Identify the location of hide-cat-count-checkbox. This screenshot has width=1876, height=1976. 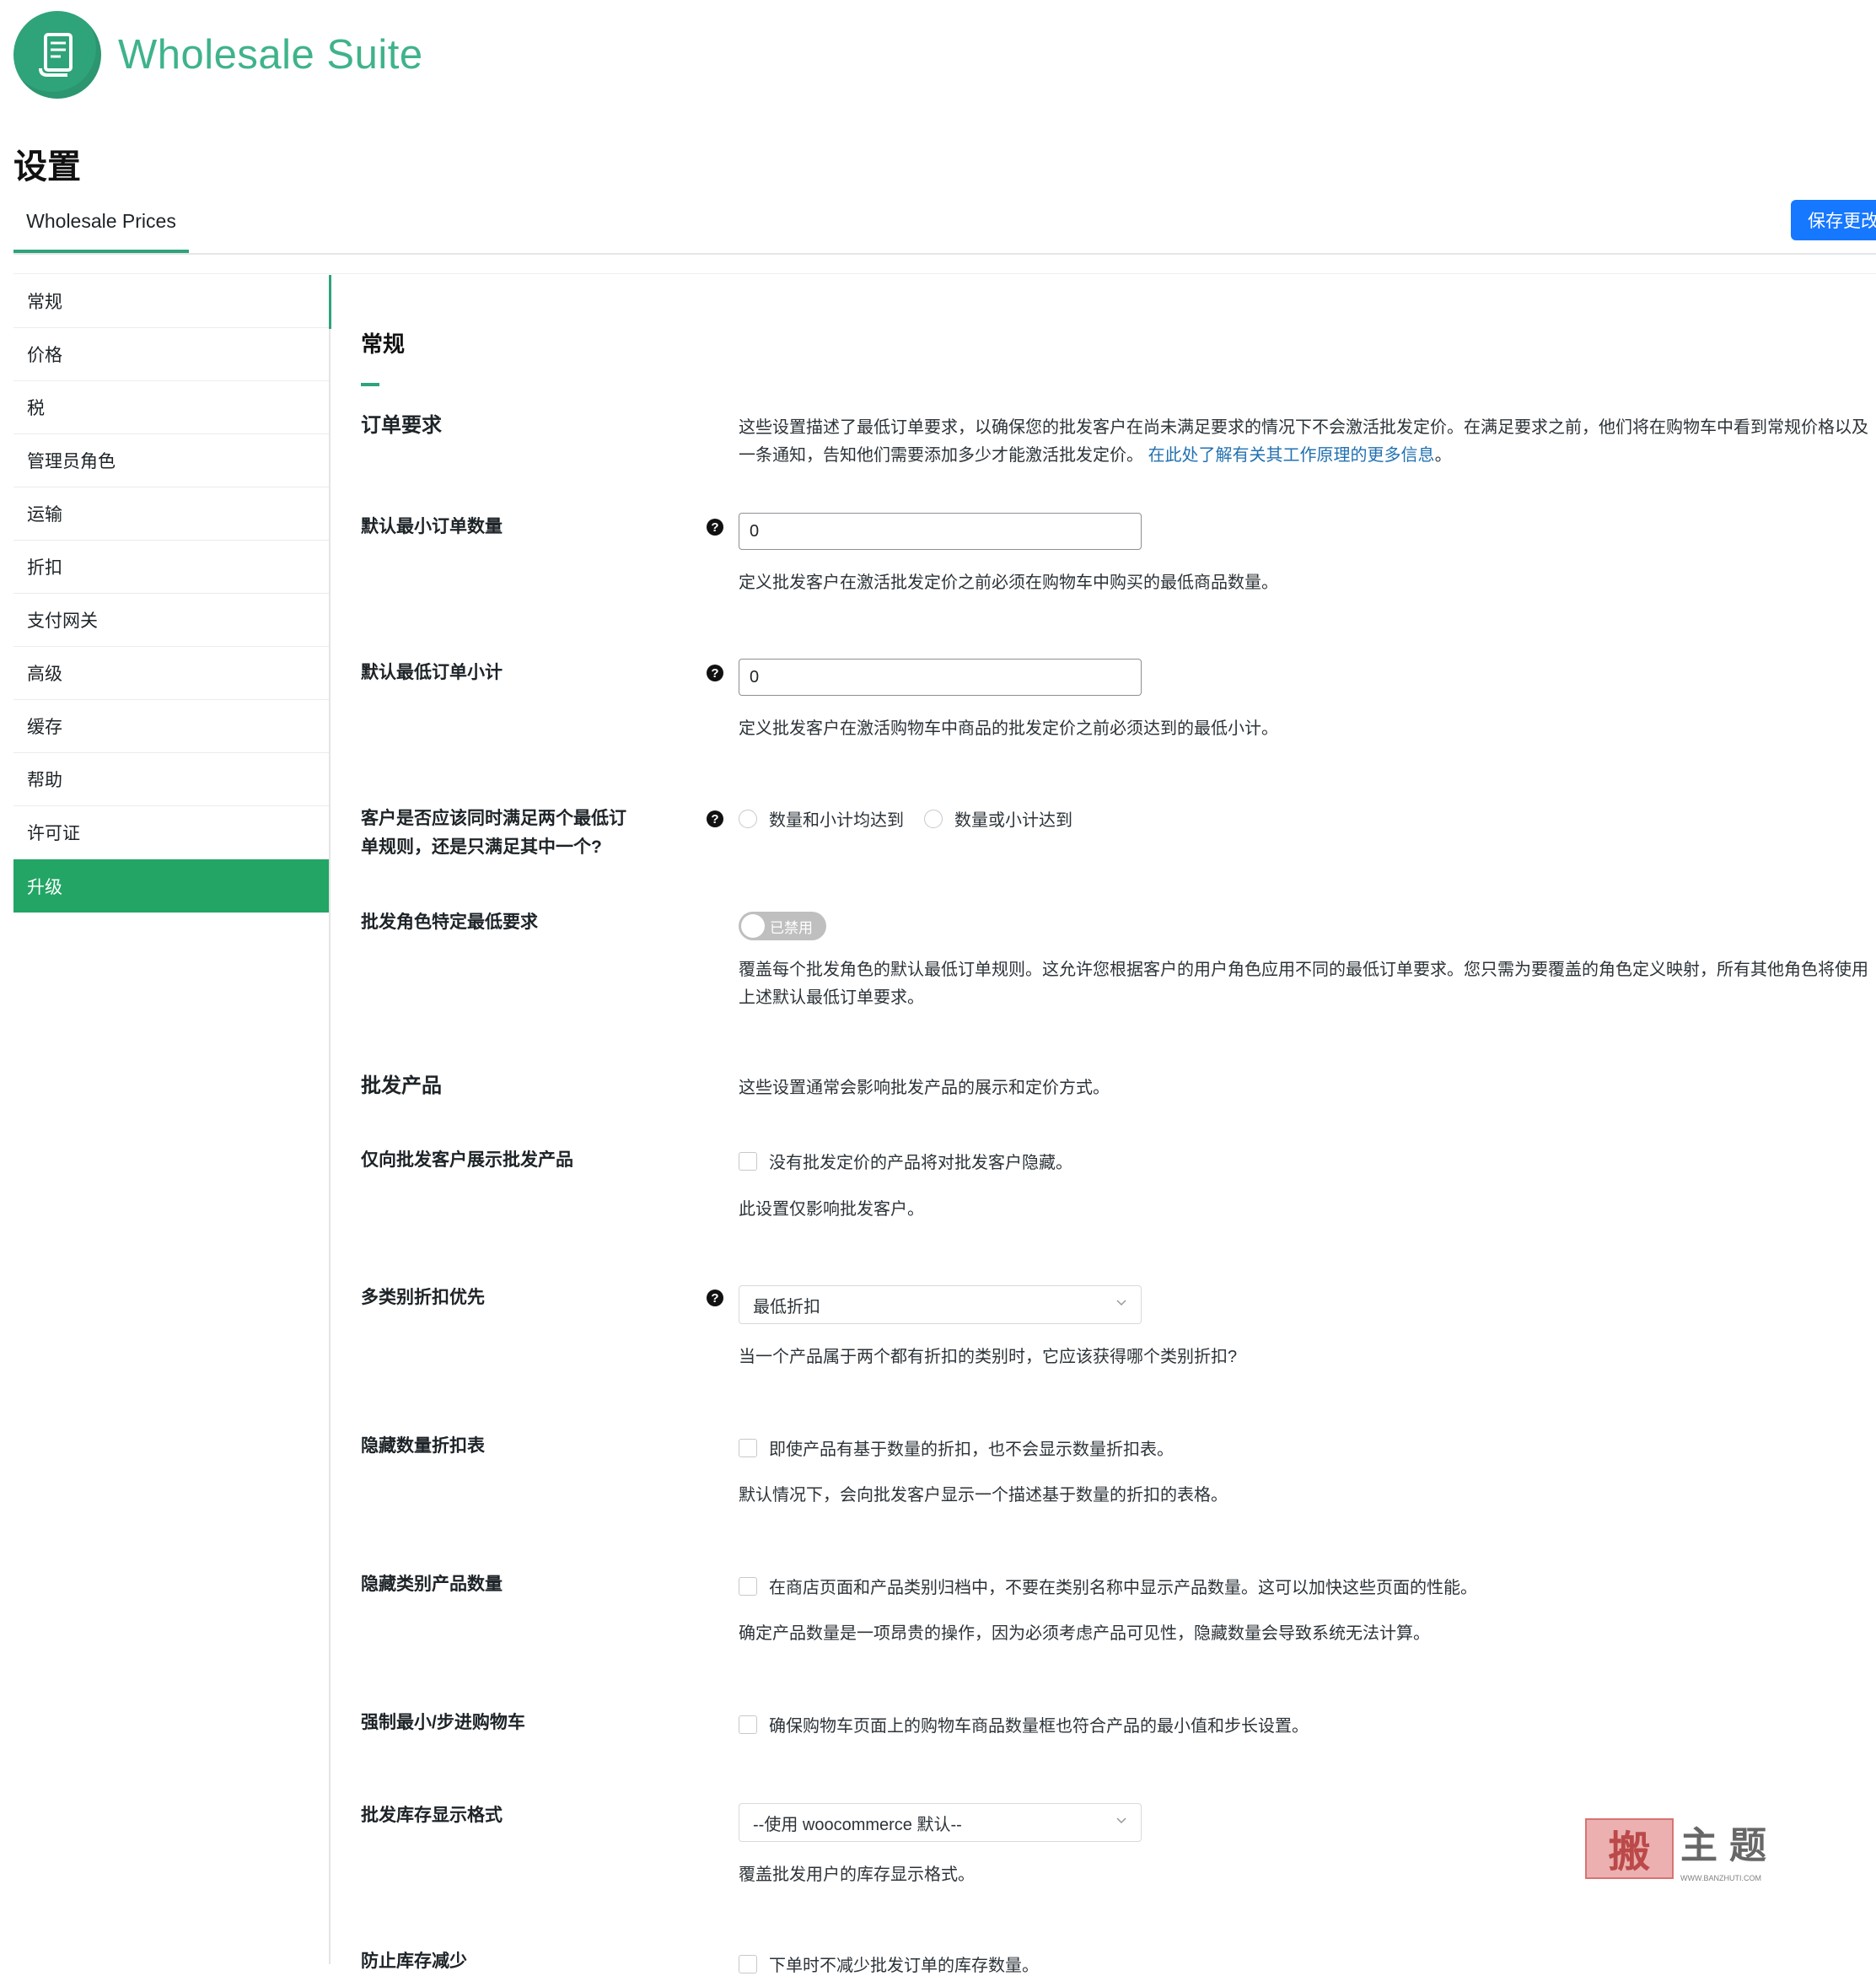
(748, 1586).